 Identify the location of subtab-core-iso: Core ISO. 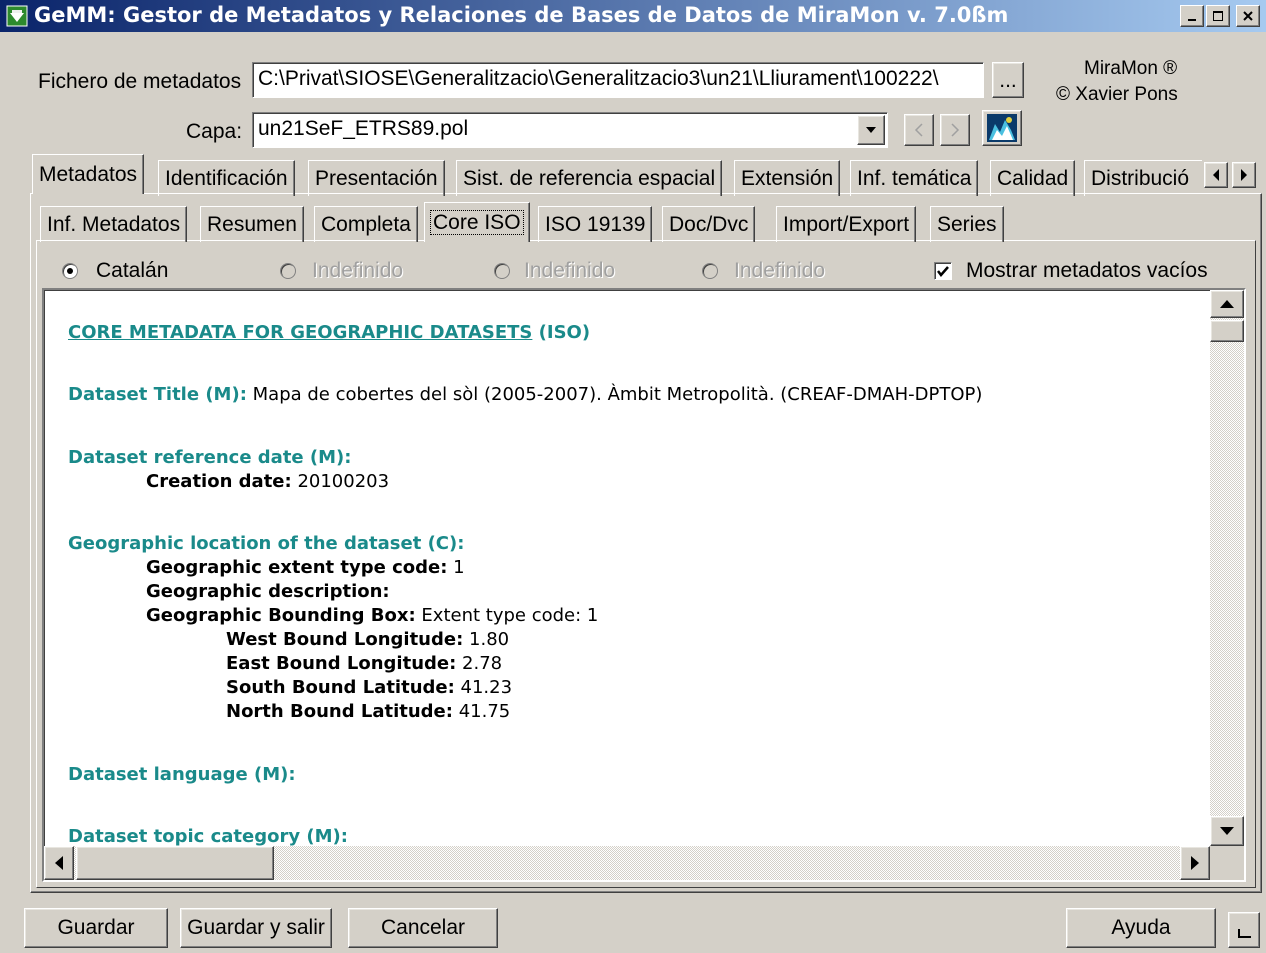
(477, 222).